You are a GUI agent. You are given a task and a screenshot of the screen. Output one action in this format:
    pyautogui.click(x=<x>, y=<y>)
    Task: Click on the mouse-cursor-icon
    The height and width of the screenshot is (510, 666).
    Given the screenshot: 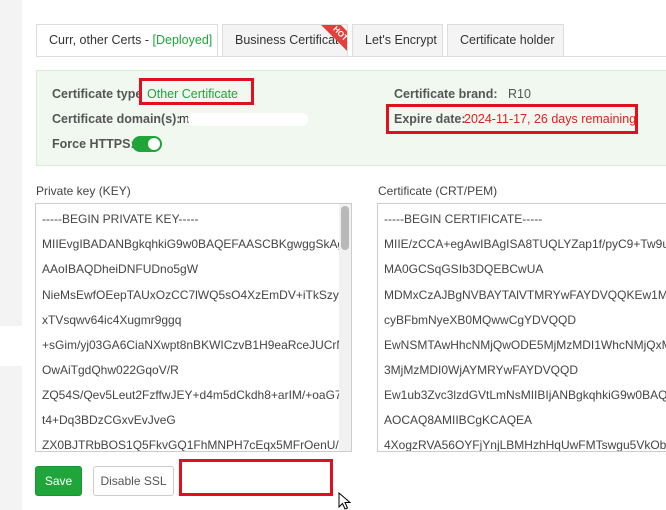 What is the action you would take?
    pyautogui.click(x=345, y=501)
    